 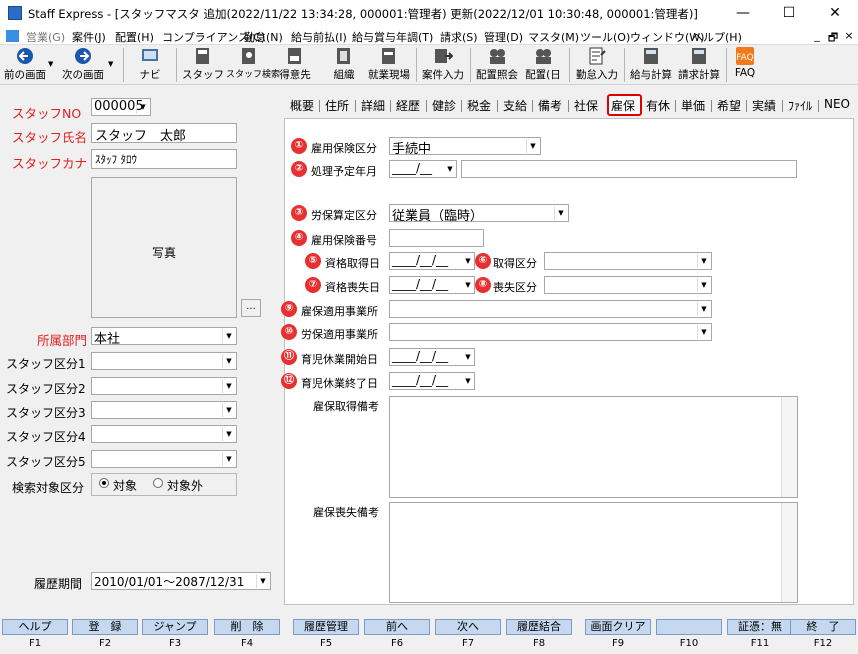 What do you see at coordinates (432, 357) in the screenshot?
I see `ikuji-kaishi-date: ____/__/__ ▼` at bounding box center [432, 357].